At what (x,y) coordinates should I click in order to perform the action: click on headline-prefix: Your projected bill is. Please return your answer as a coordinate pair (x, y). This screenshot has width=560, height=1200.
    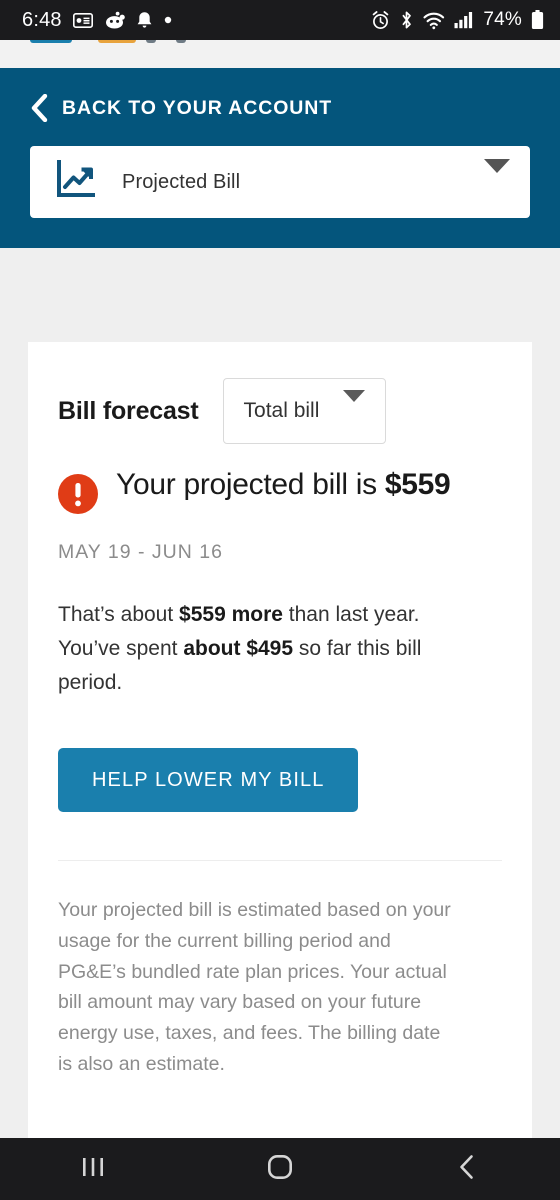
    Looking at the image, I should click on (250, 484).